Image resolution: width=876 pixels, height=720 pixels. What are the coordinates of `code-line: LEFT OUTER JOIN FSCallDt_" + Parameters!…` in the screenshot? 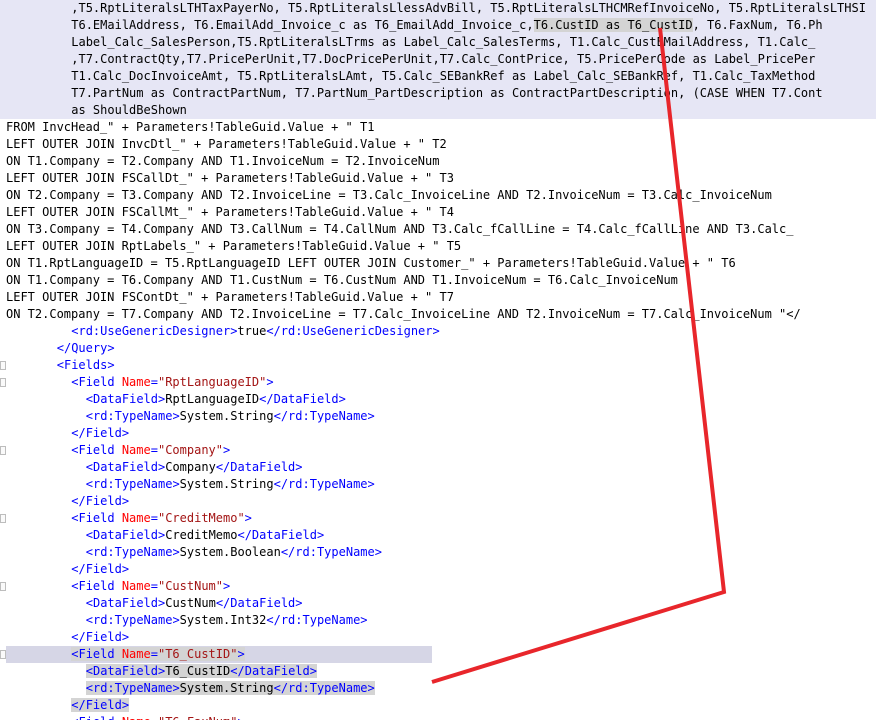 It's located at (438, 178).